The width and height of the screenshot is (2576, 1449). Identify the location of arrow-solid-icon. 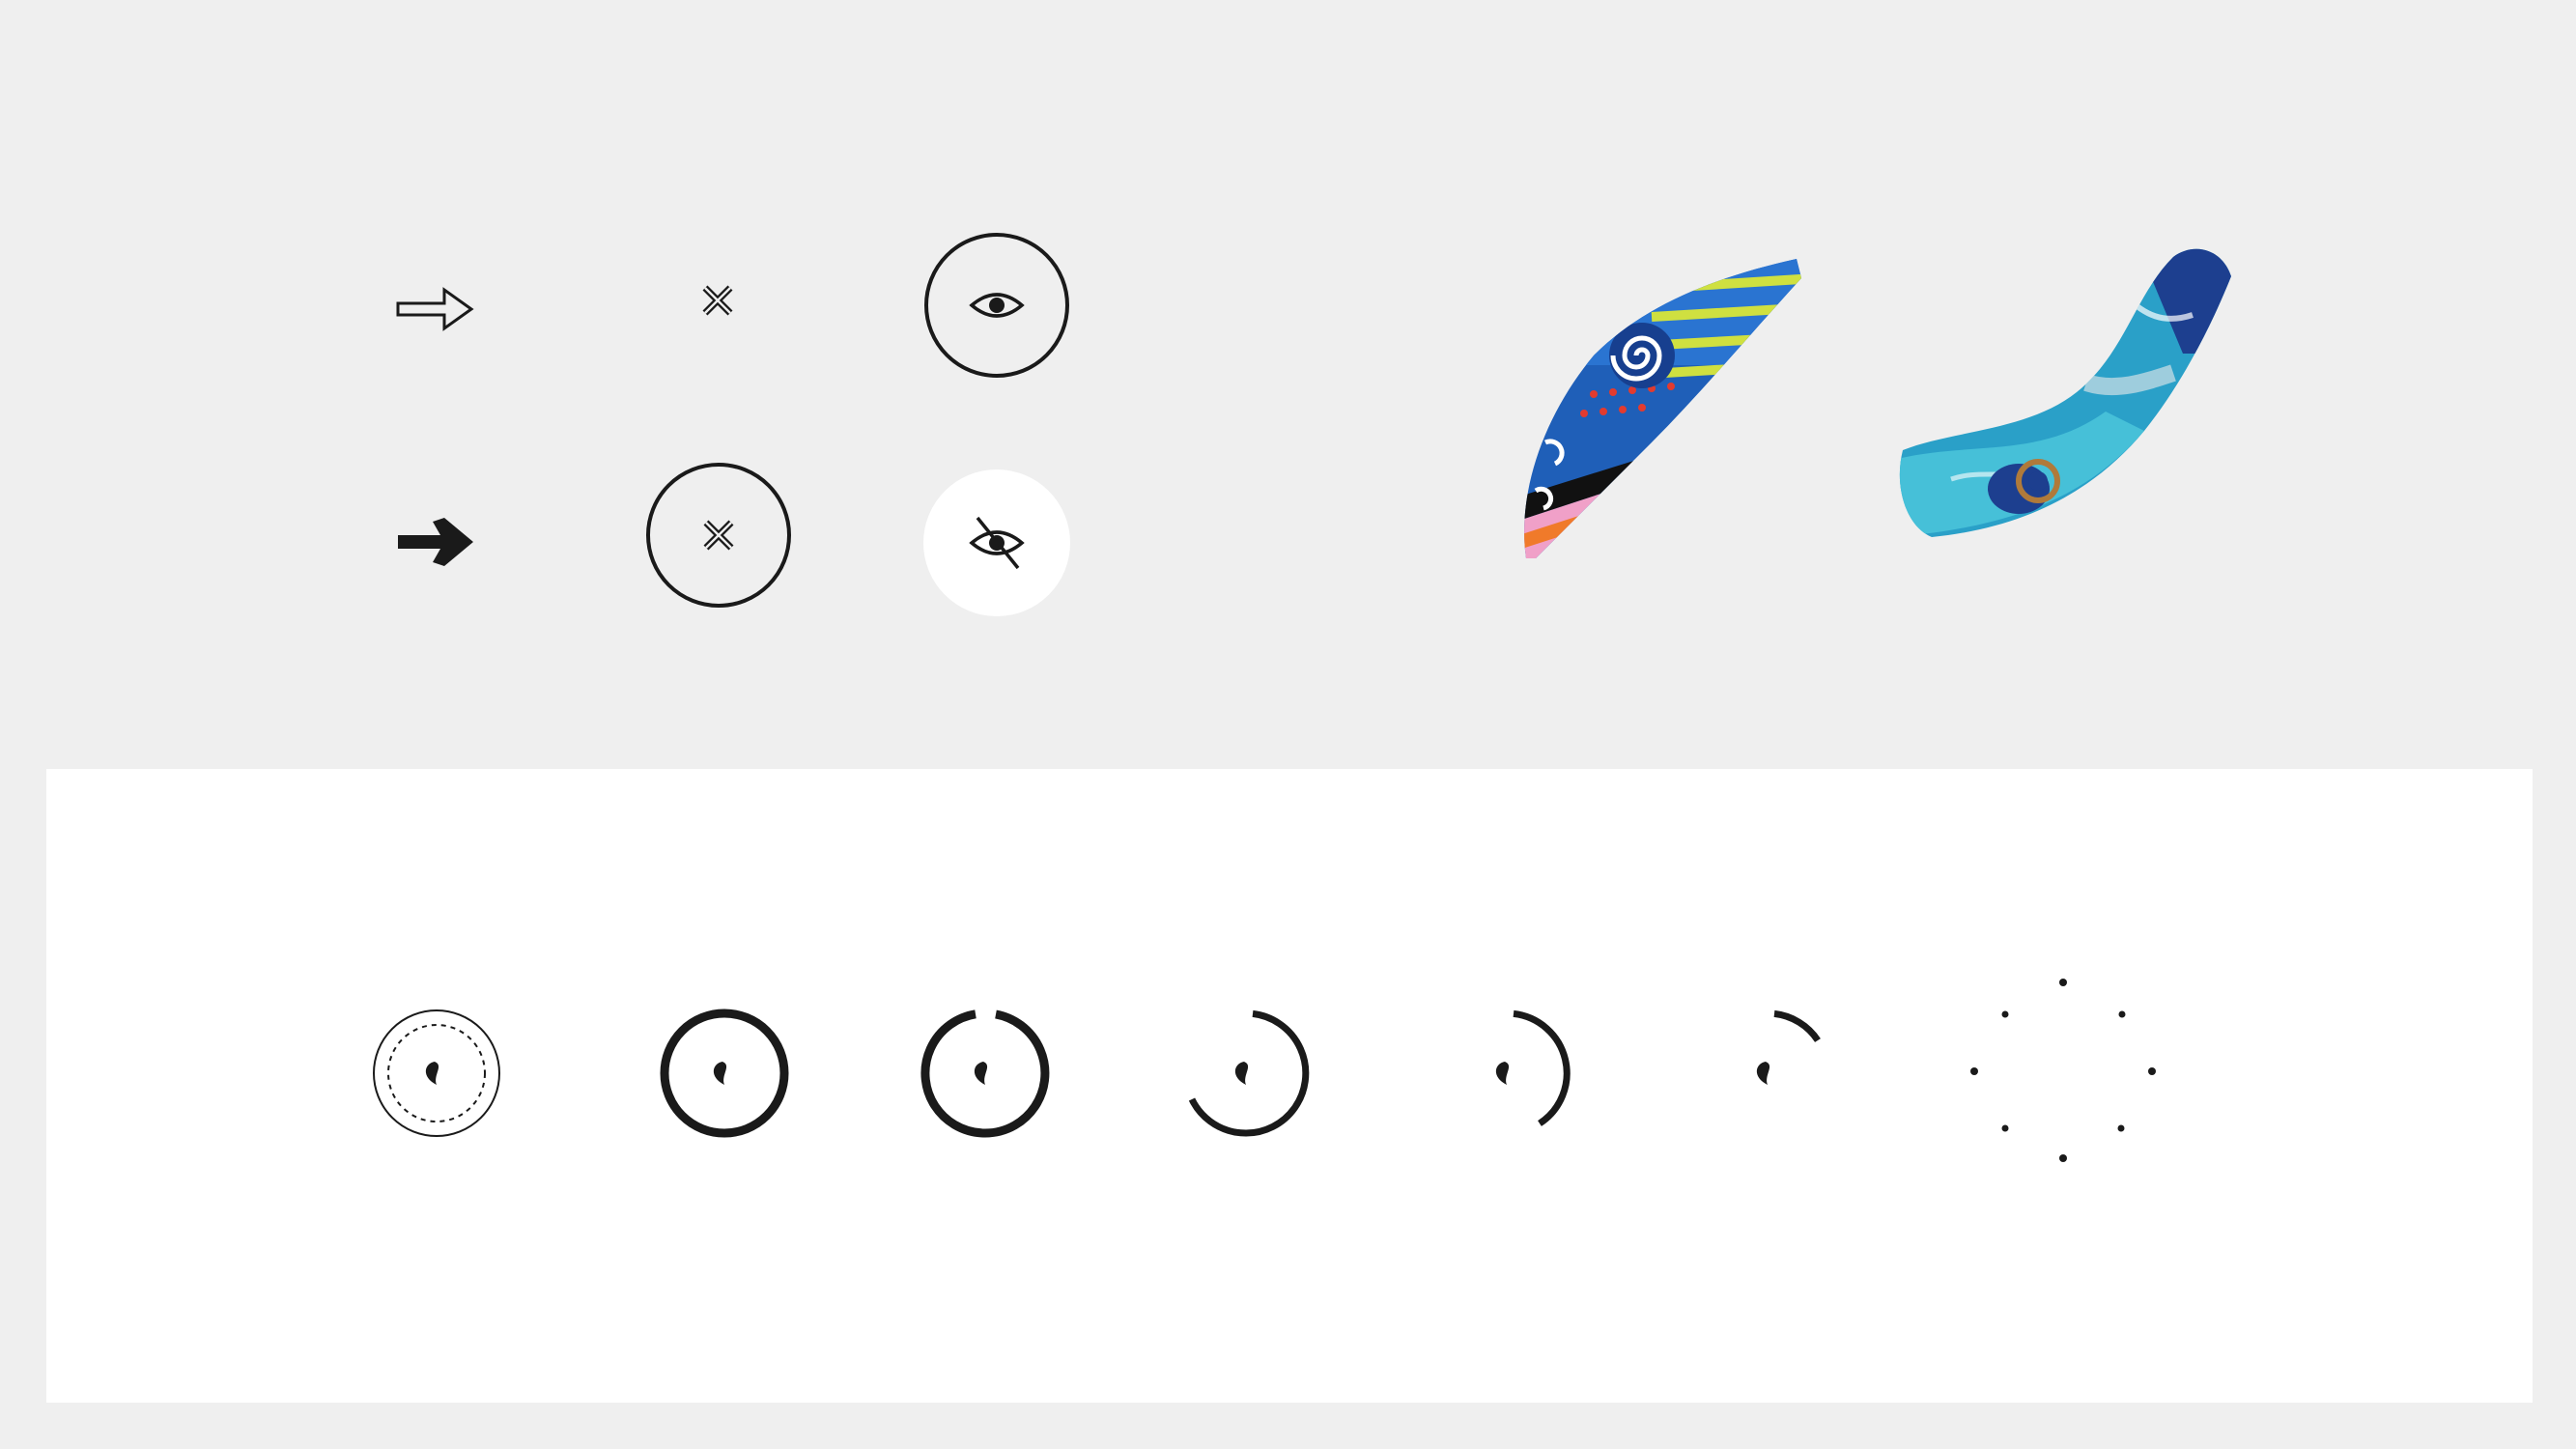
(435, 542).